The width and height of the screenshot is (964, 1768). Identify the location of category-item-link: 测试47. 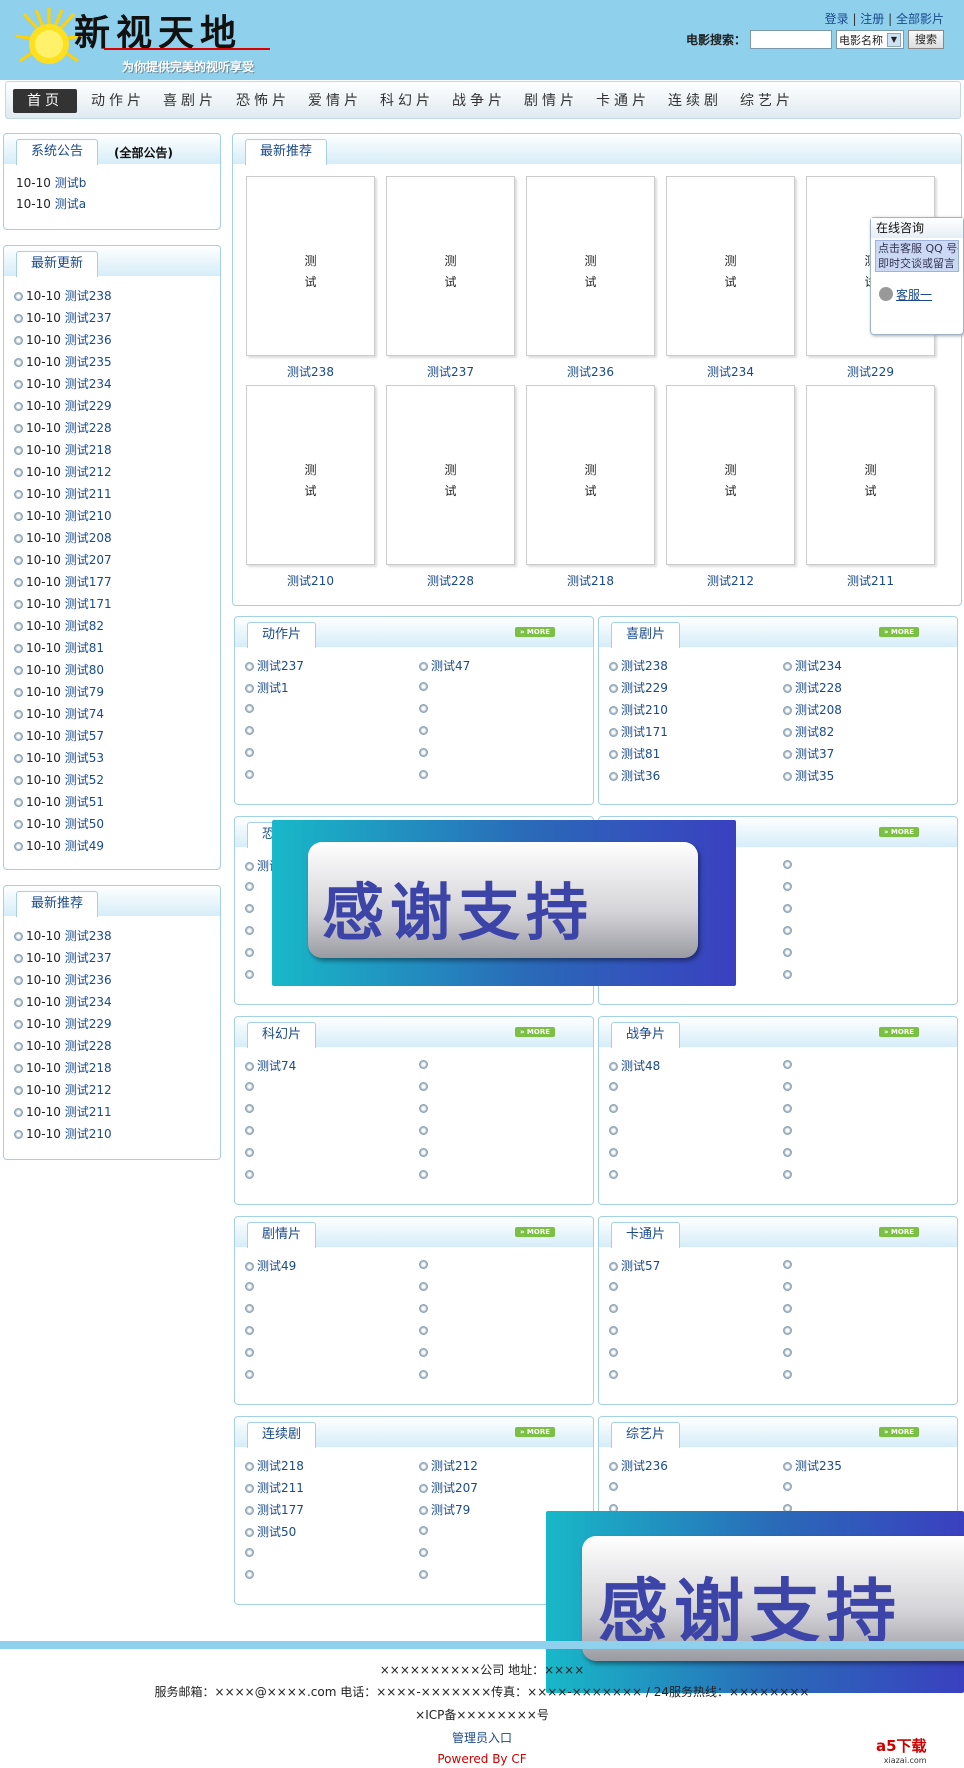
(450, 666).